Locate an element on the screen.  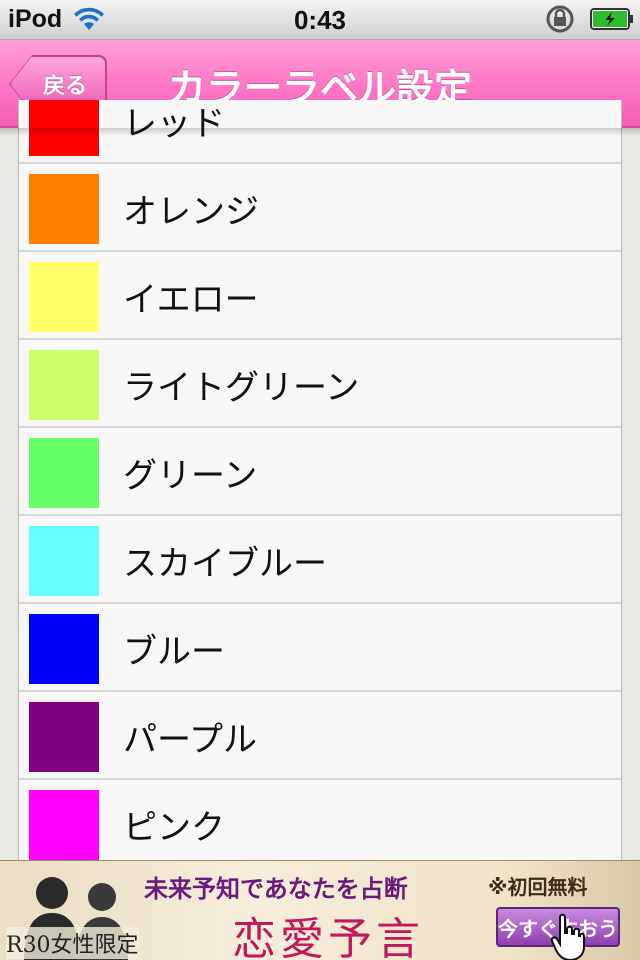
list-item-orange: オレンジ is located at coordinates (320, 208).